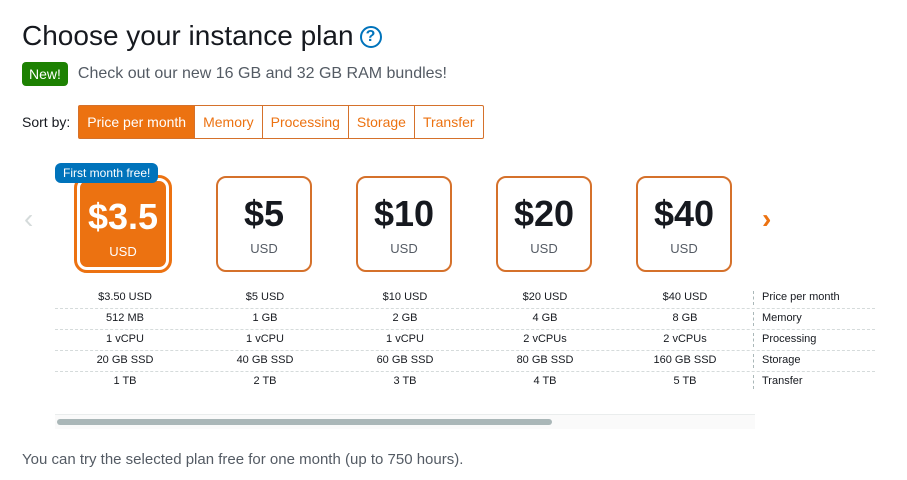 Image resolution: width=907 pixels, height=480 pixels. I want to click on spec-cell: $10 USD, so click(405, 297).